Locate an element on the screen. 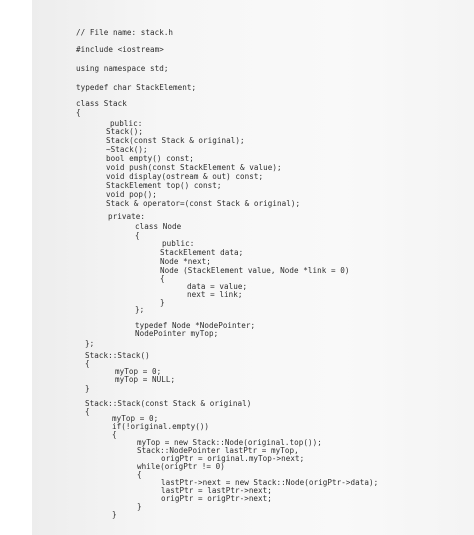  code-line: // File name: stack.h is located at coordinates (125, 32).